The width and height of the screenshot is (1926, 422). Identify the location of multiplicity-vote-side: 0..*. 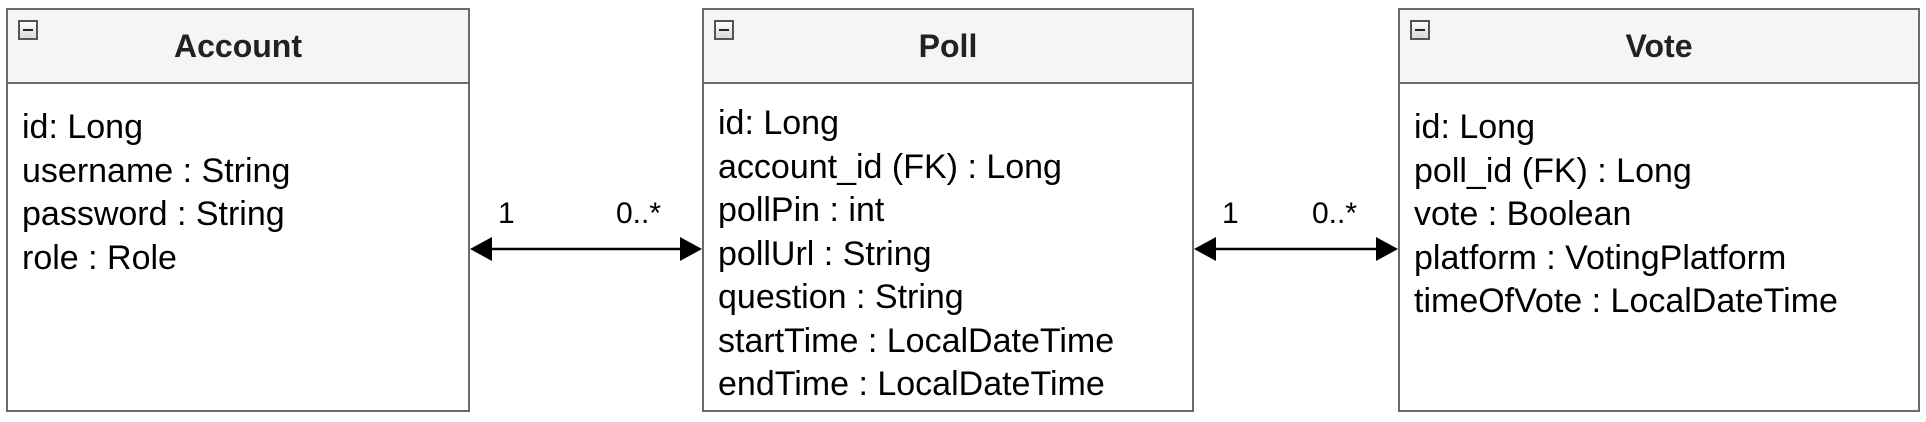
(1335, 213).